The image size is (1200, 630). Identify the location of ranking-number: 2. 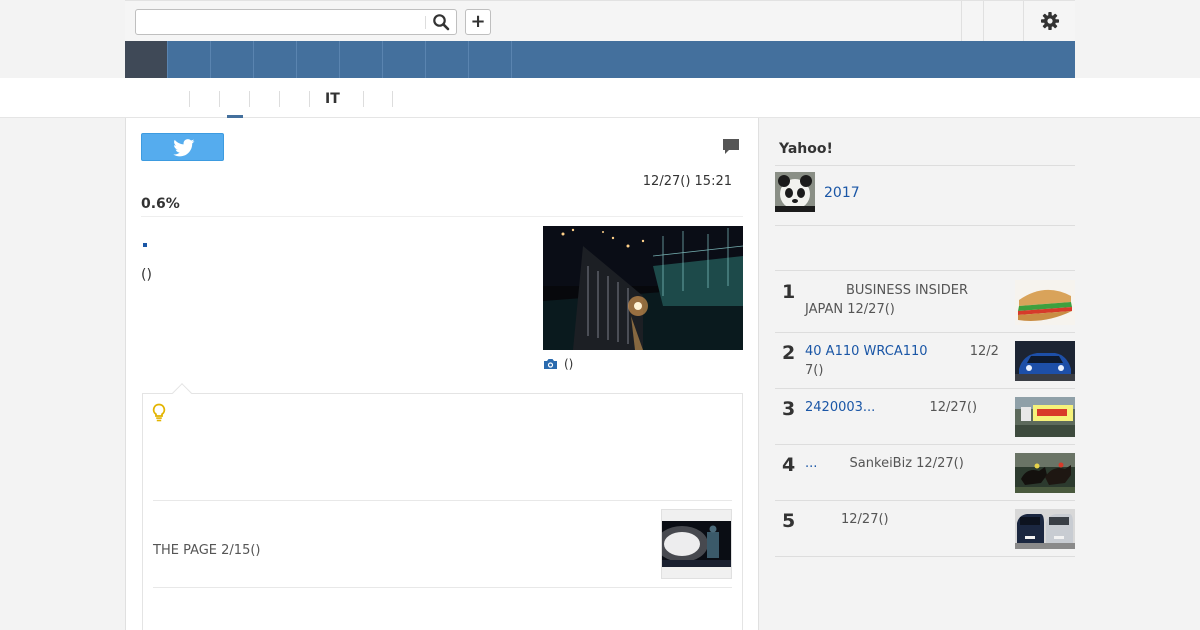
(789, 353).